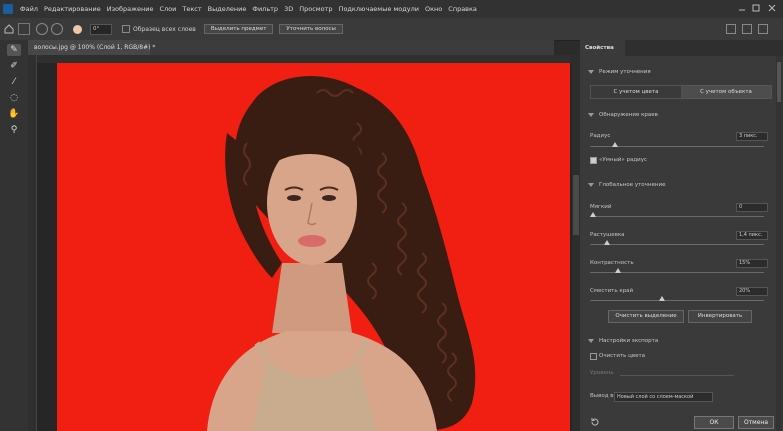 This screenshot has width=783, height=431. What do you see at coordinates (315, 9) in the screenshot?
I see `menu-view: Просмотр` at bounding box center [315, 9].